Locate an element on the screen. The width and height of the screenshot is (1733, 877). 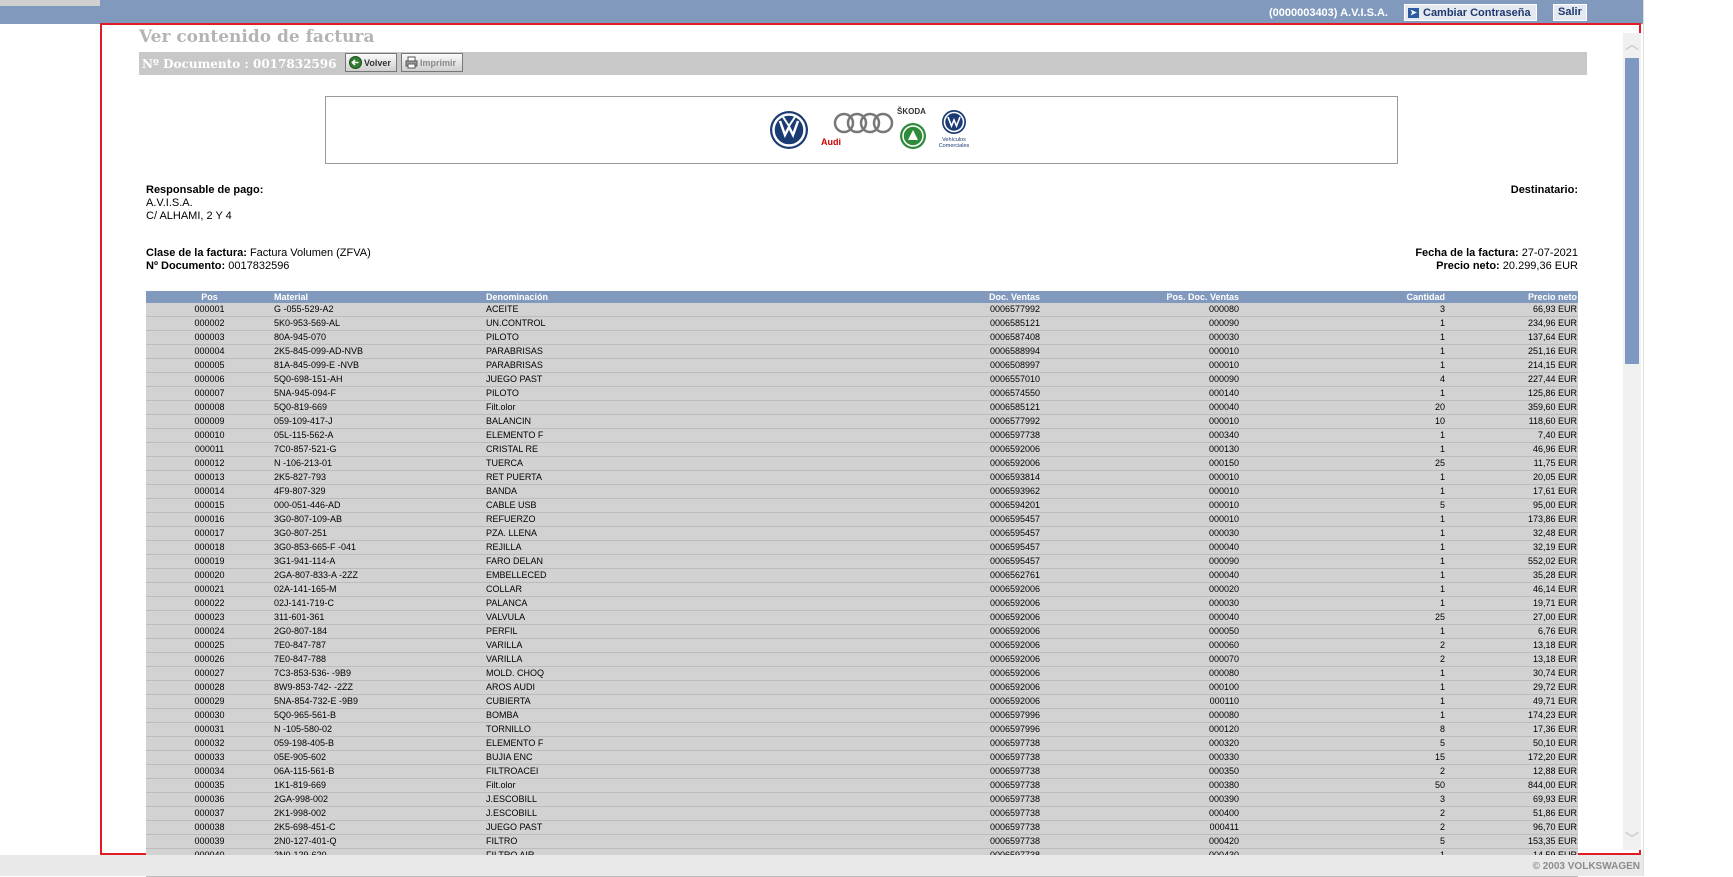
cell-material: N -105-580-02 is located at coordinates (379, 729).